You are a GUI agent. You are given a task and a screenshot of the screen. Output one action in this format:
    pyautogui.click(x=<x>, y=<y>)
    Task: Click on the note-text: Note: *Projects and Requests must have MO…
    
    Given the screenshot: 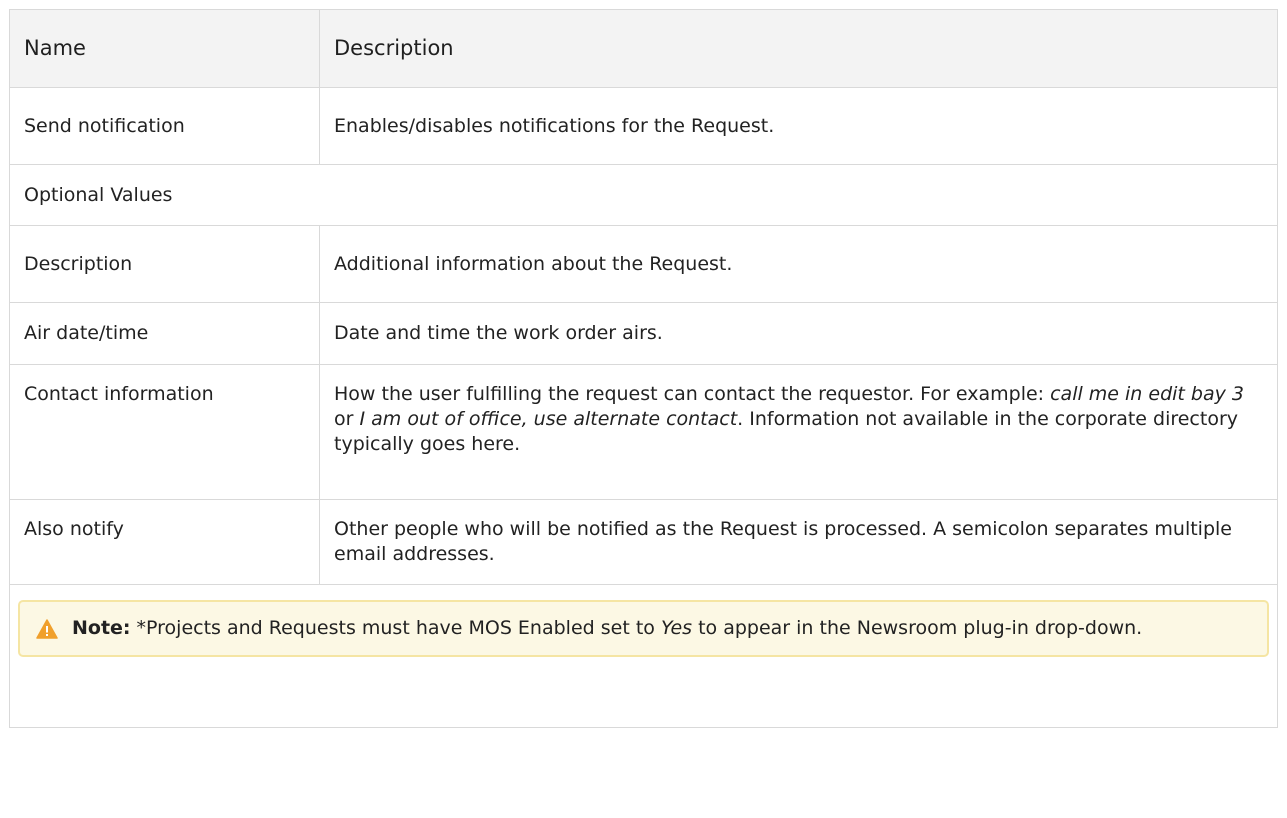 What is the action you would take?
    pyautogui.click(x=607, y=628)
    